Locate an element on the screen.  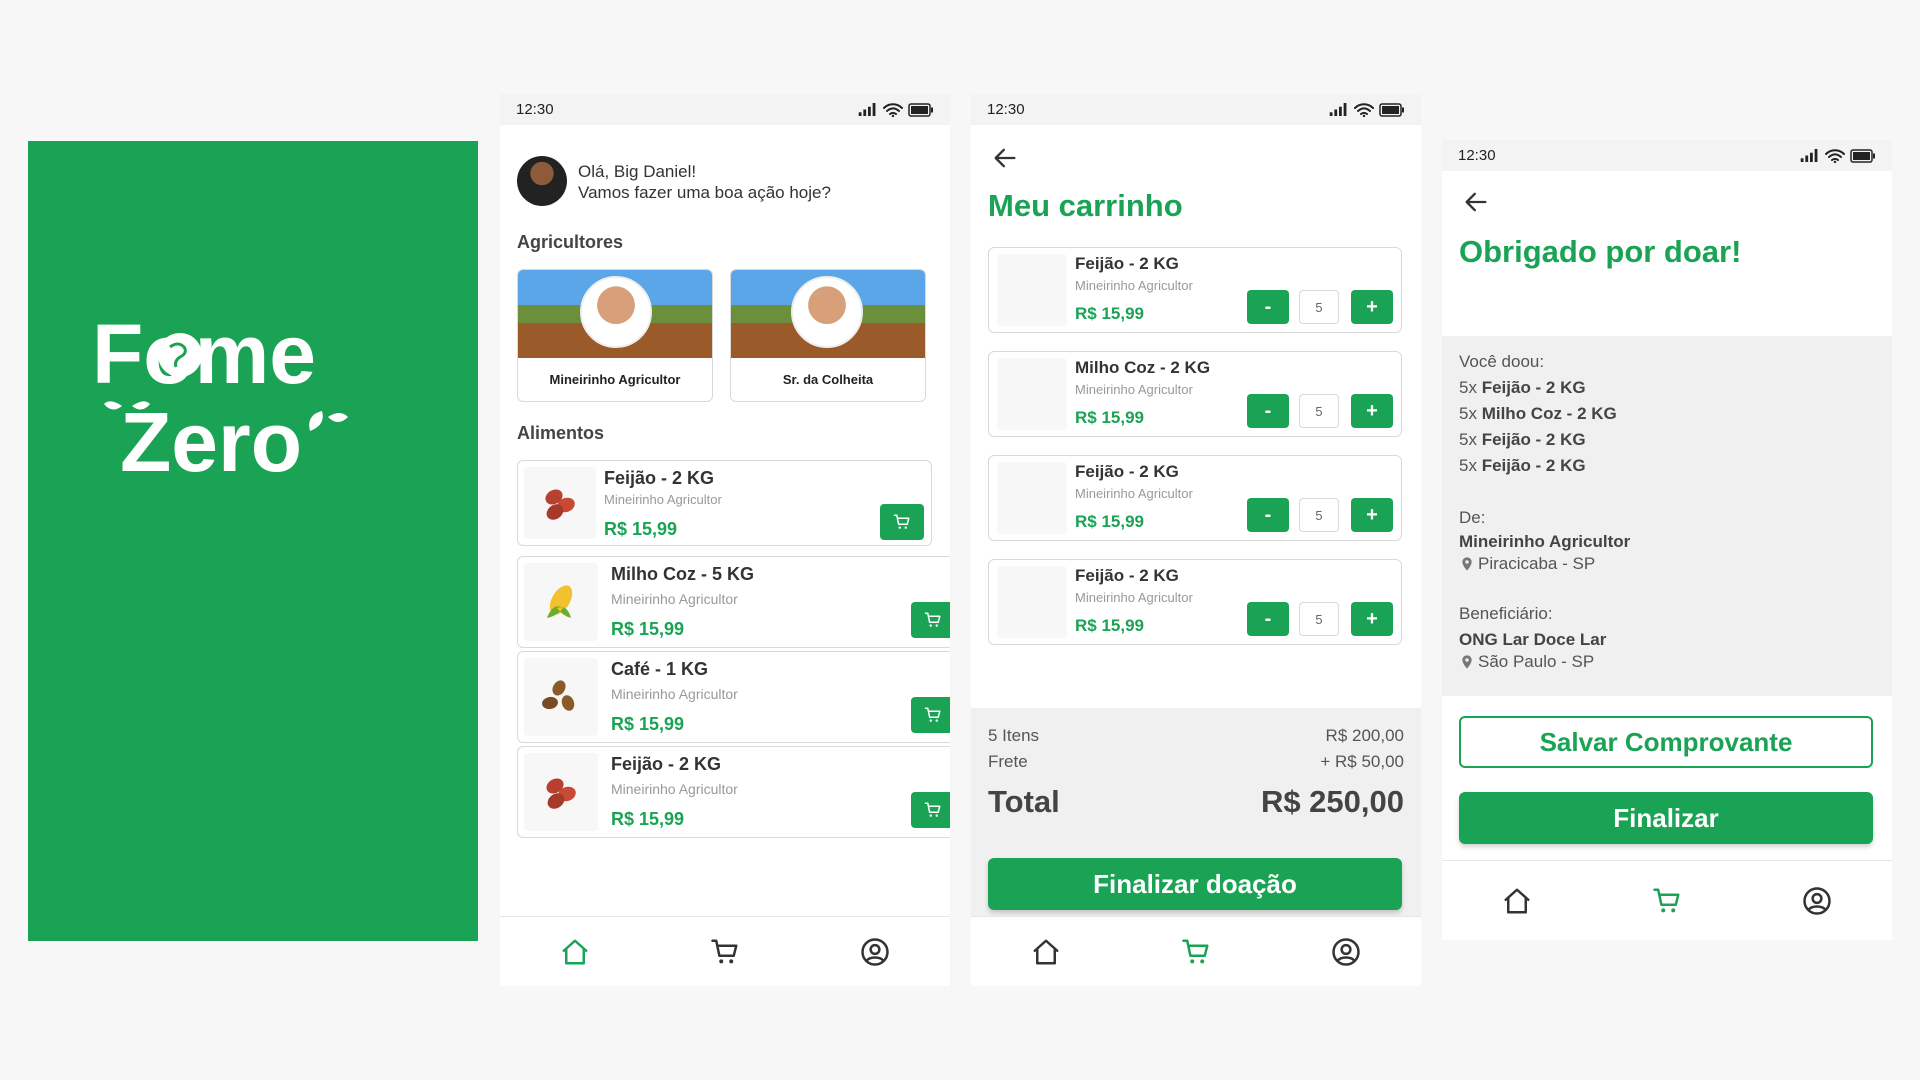
food-name: Milho Coz - 5 KG is located at coordinates (682, 574).